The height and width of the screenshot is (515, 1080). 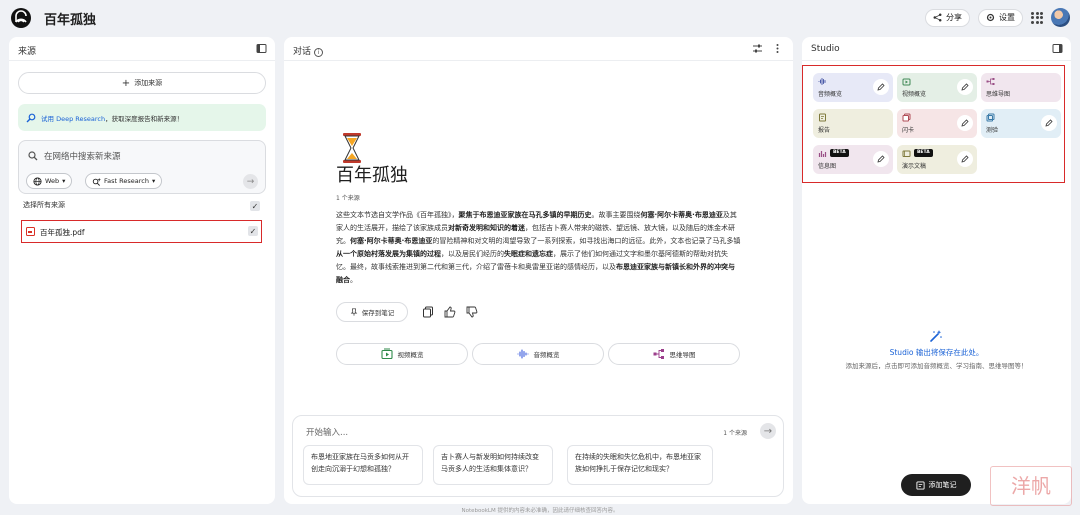 I want to click on copy-icon, so click(x=428, y=312).